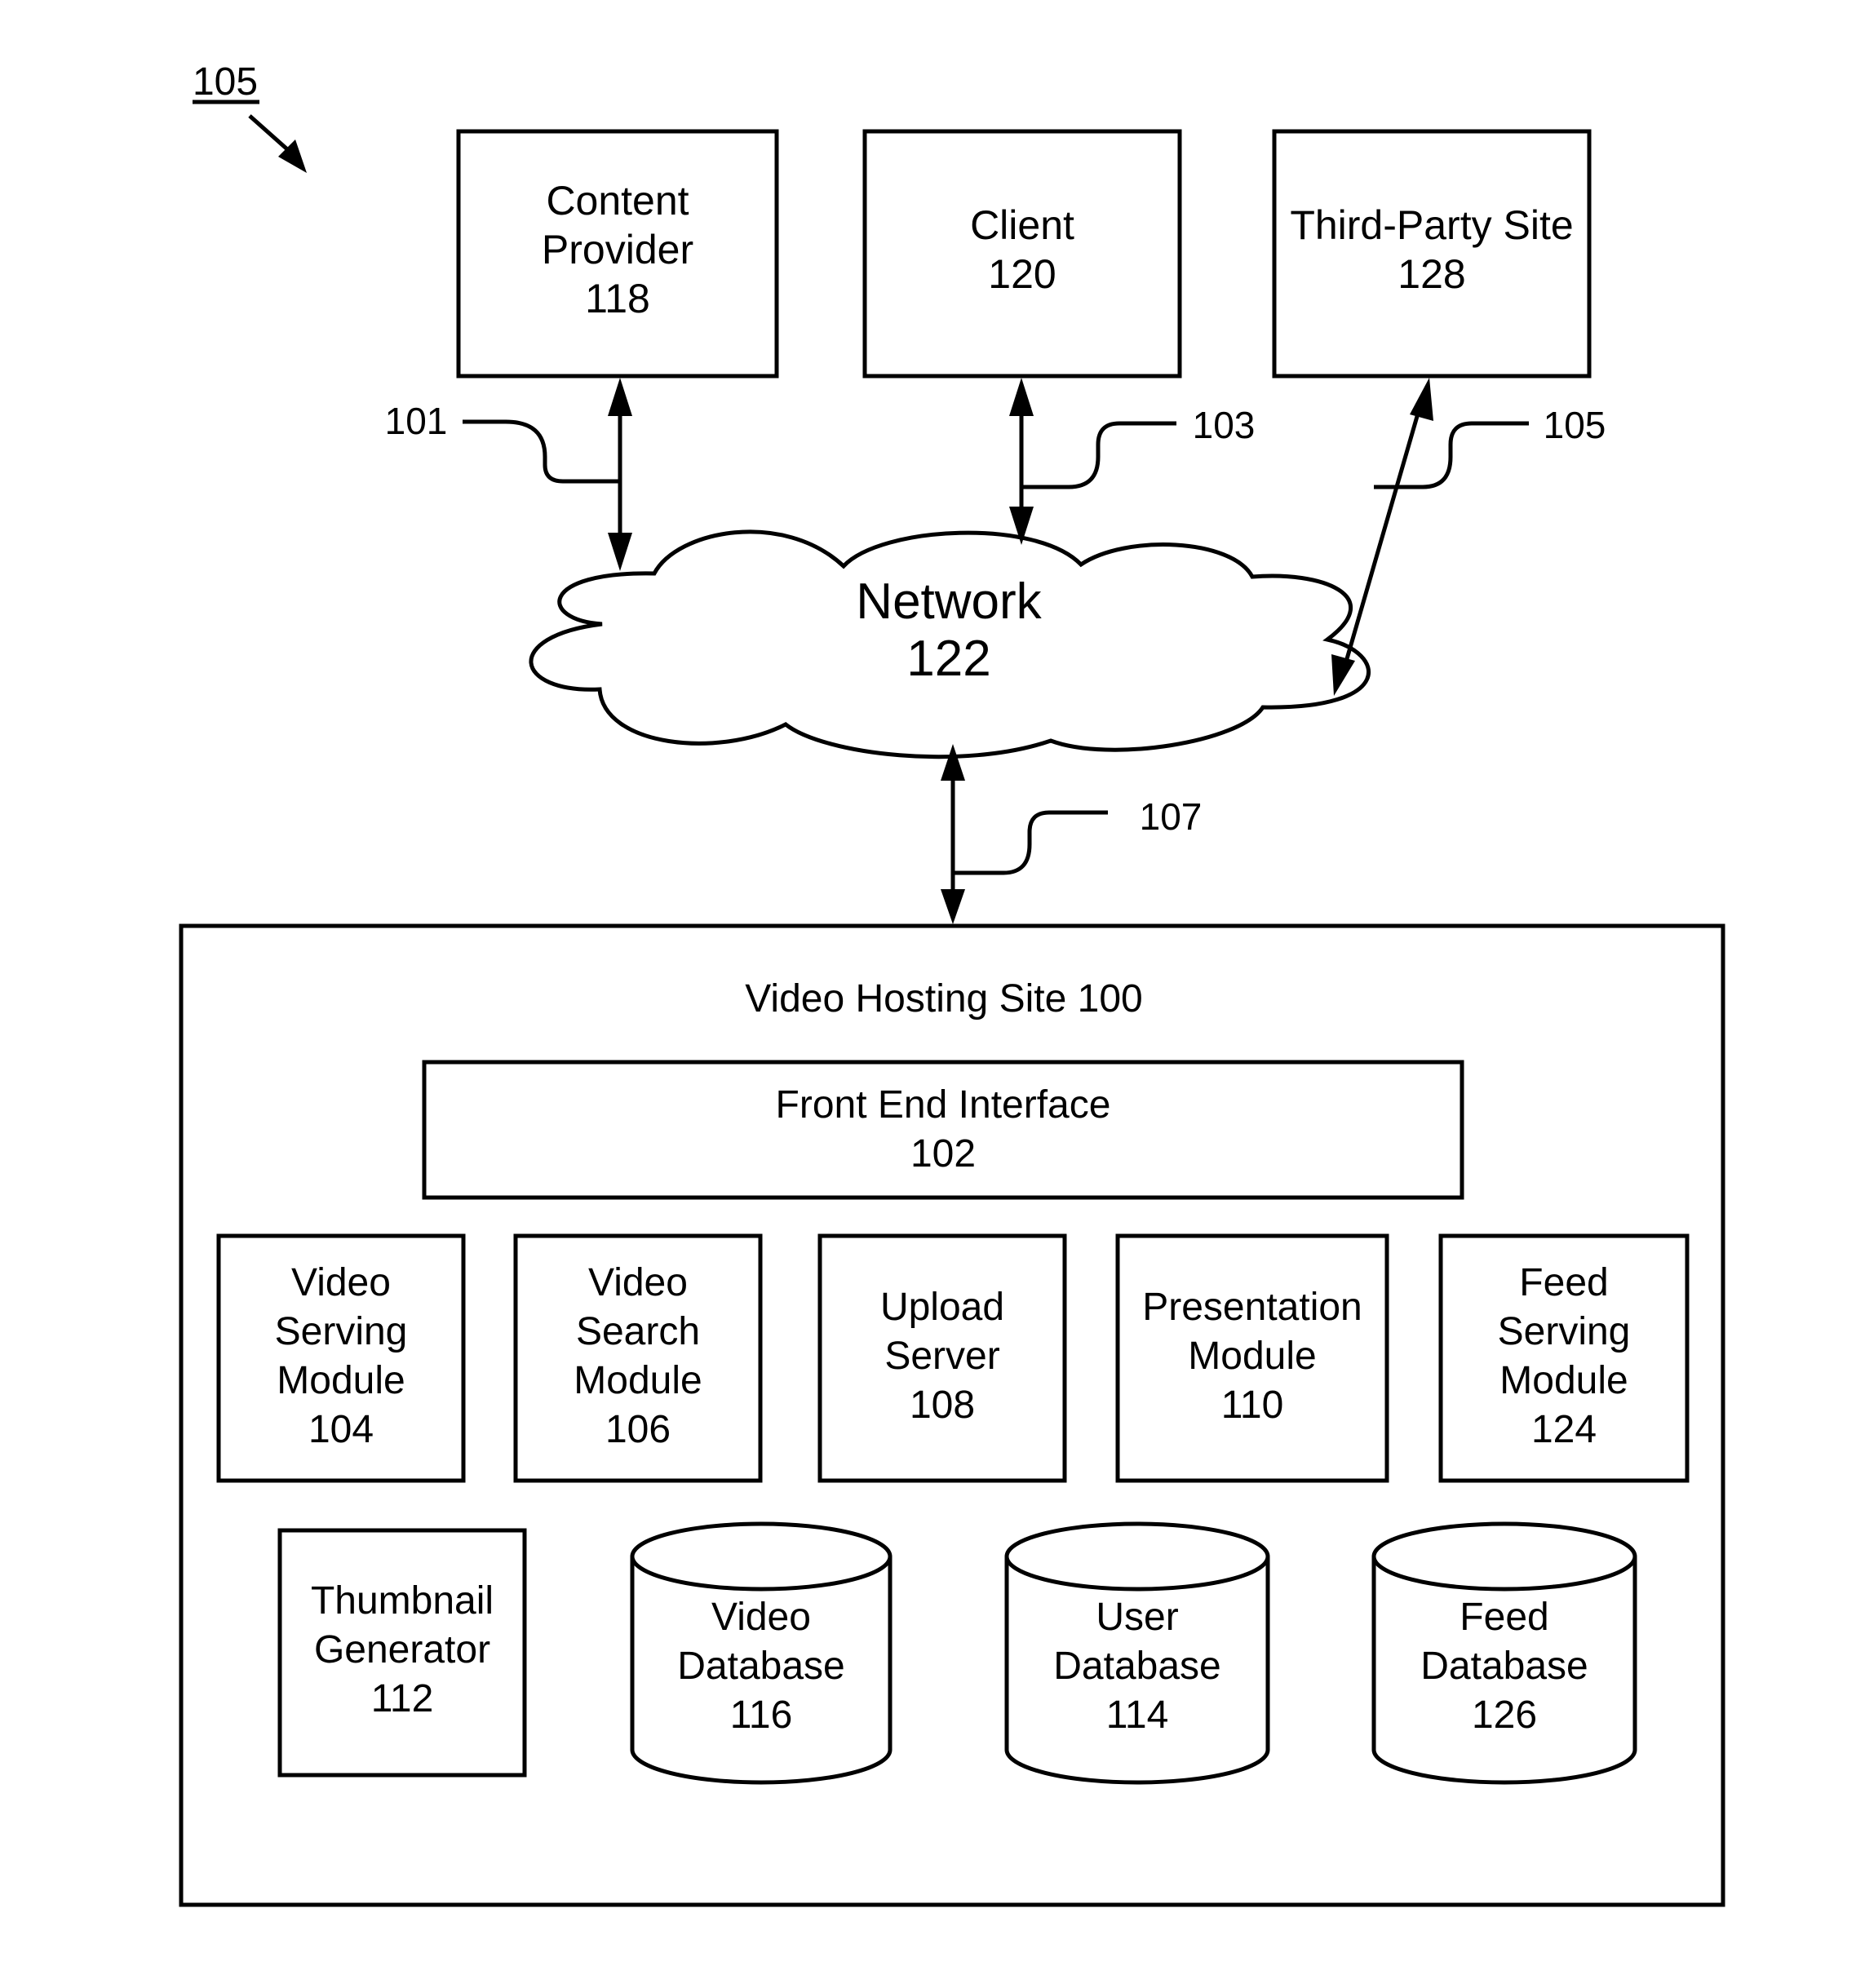 The width and height of the screenshot is (1856, 1988). Describe the element at coordinates (403, 1601) in the screenshot. I see `thumbnail-generator-line1: Thumbnail` at that location.